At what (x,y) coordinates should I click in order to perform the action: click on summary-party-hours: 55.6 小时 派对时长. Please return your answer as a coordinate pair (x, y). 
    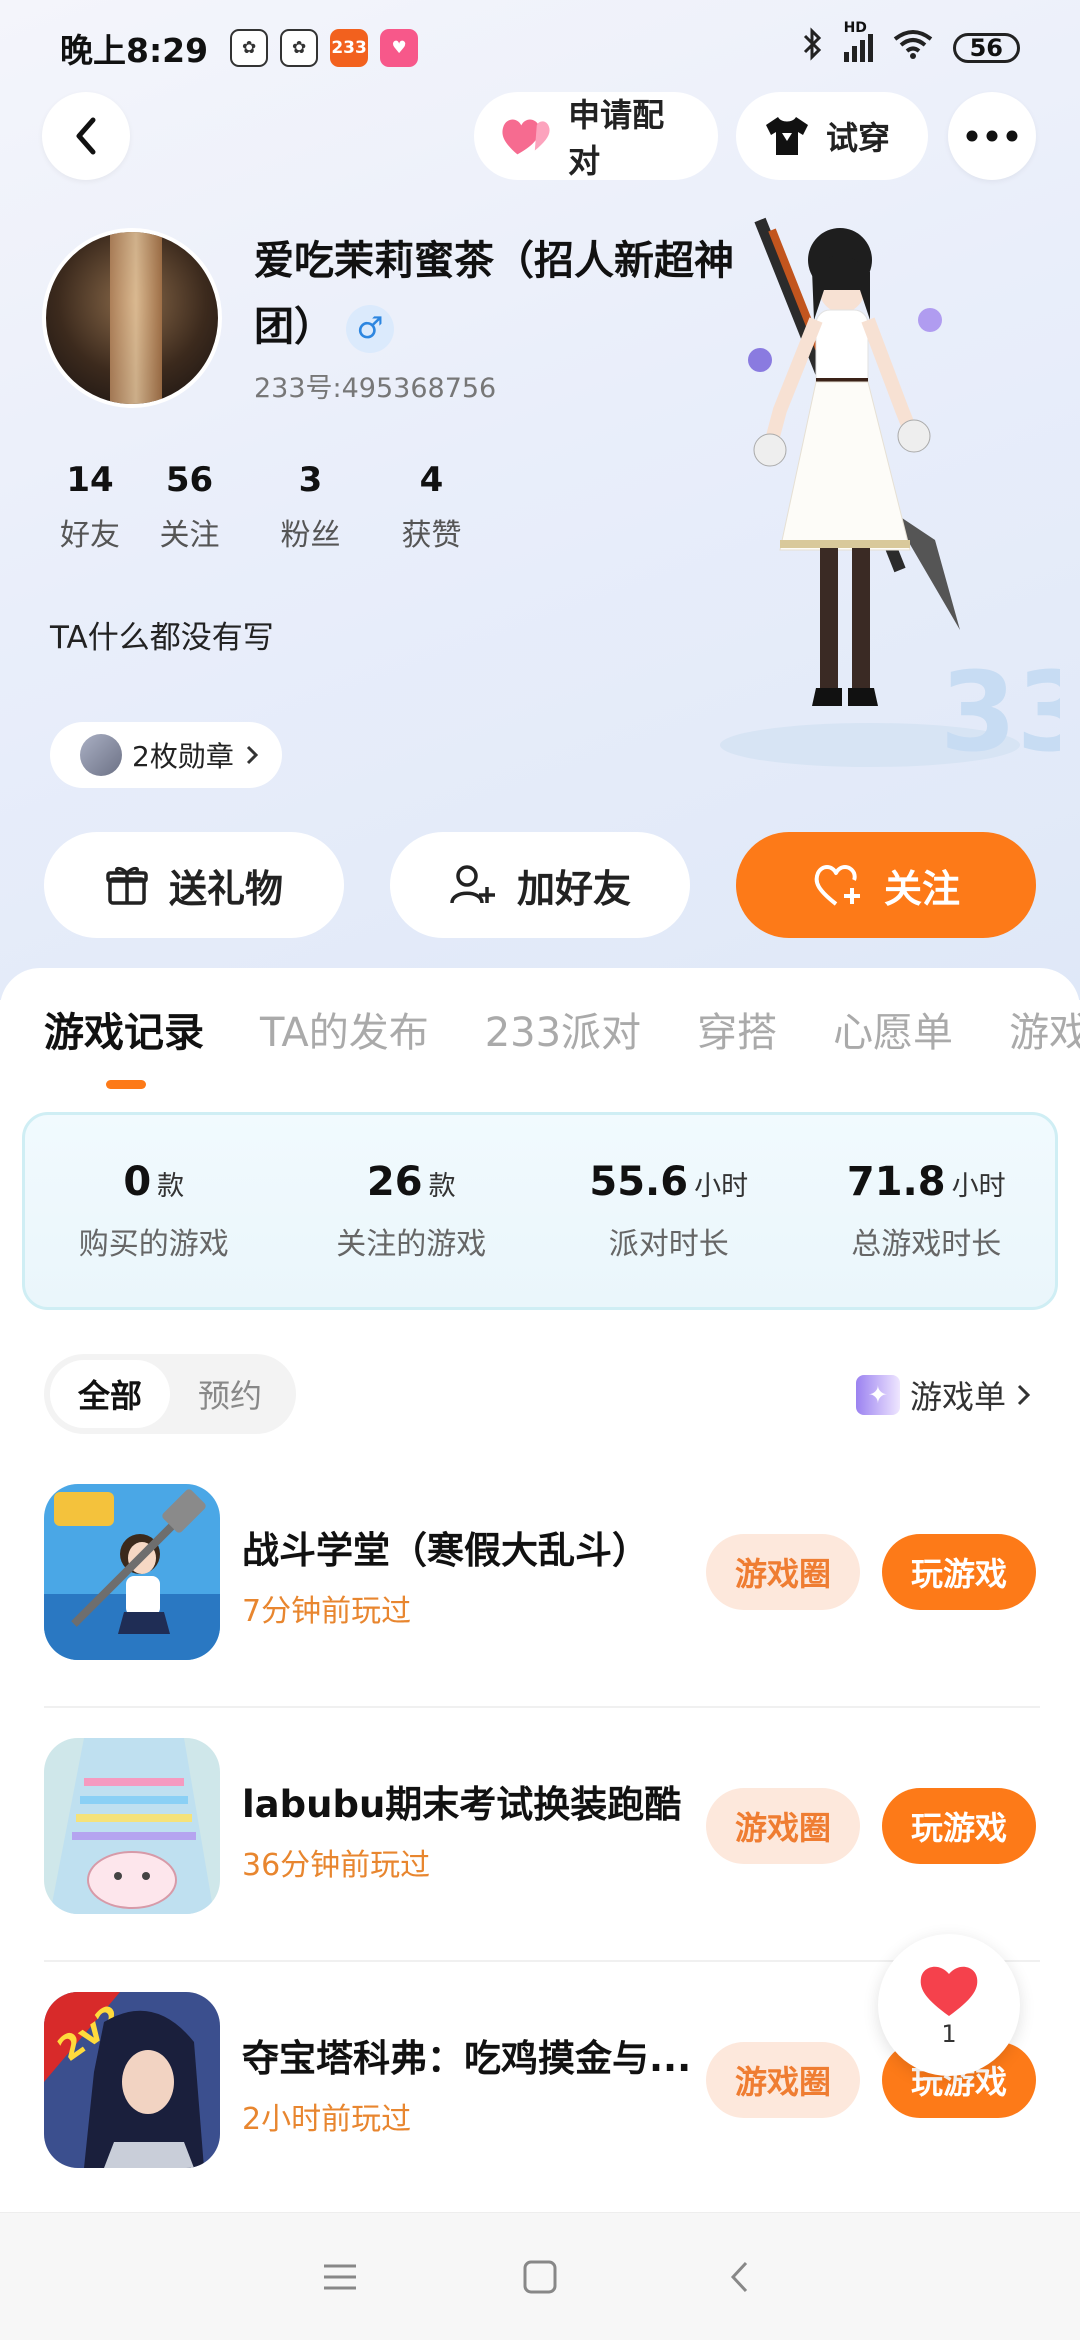
    Looking at the image, I should click on (669, 1211).